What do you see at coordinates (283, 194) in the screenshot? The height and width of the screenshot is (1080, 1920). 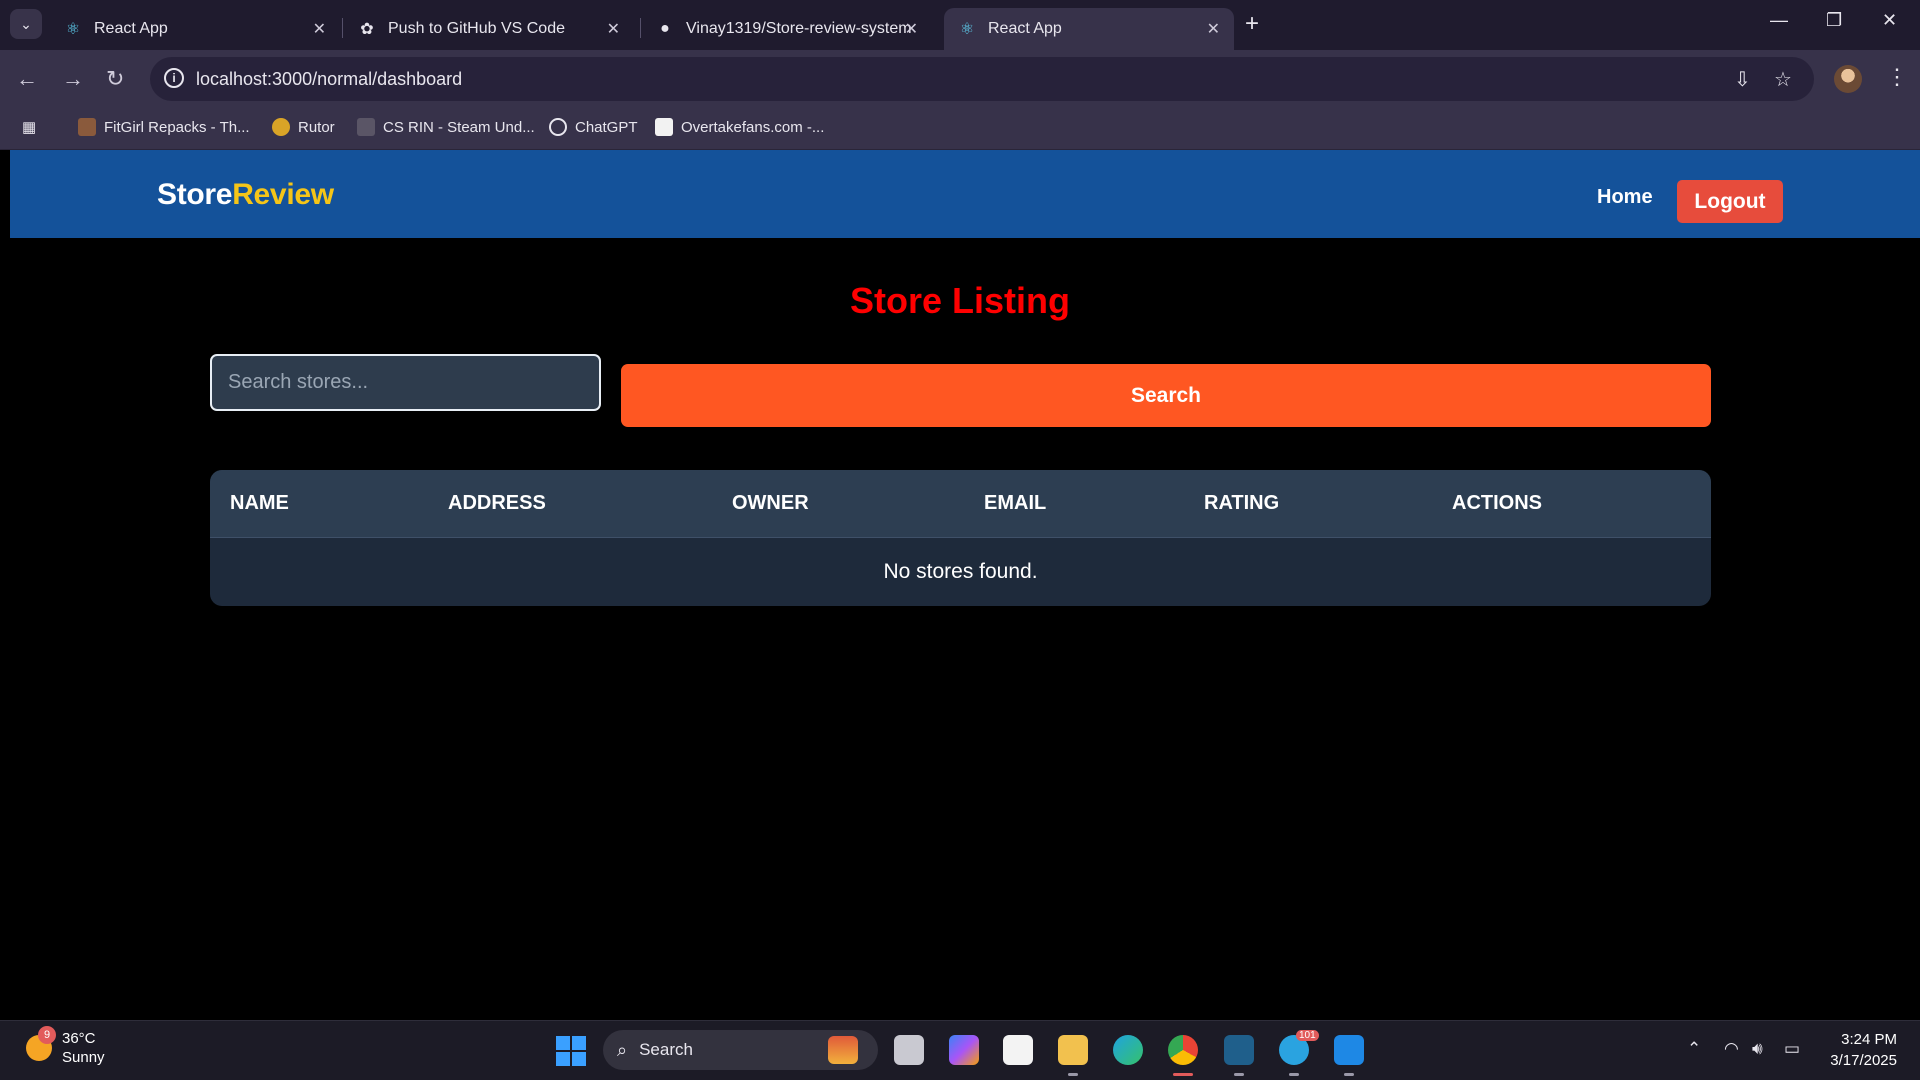 I see `brand-part-review: Review` at bounding box center [283, 194].